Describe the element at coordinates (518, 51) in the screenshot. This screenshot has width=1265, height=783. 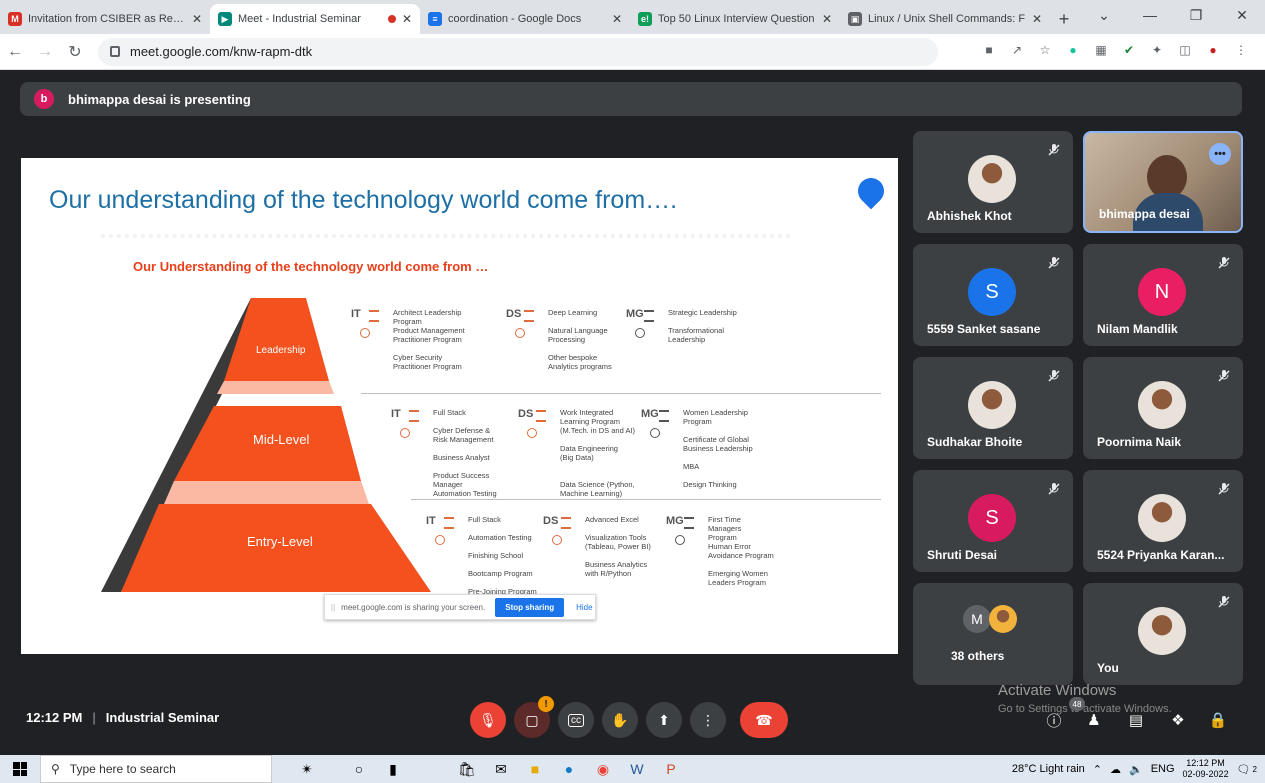
I see `url-omnibox: meet.google.com/knw-rapm-dtk` at that location.